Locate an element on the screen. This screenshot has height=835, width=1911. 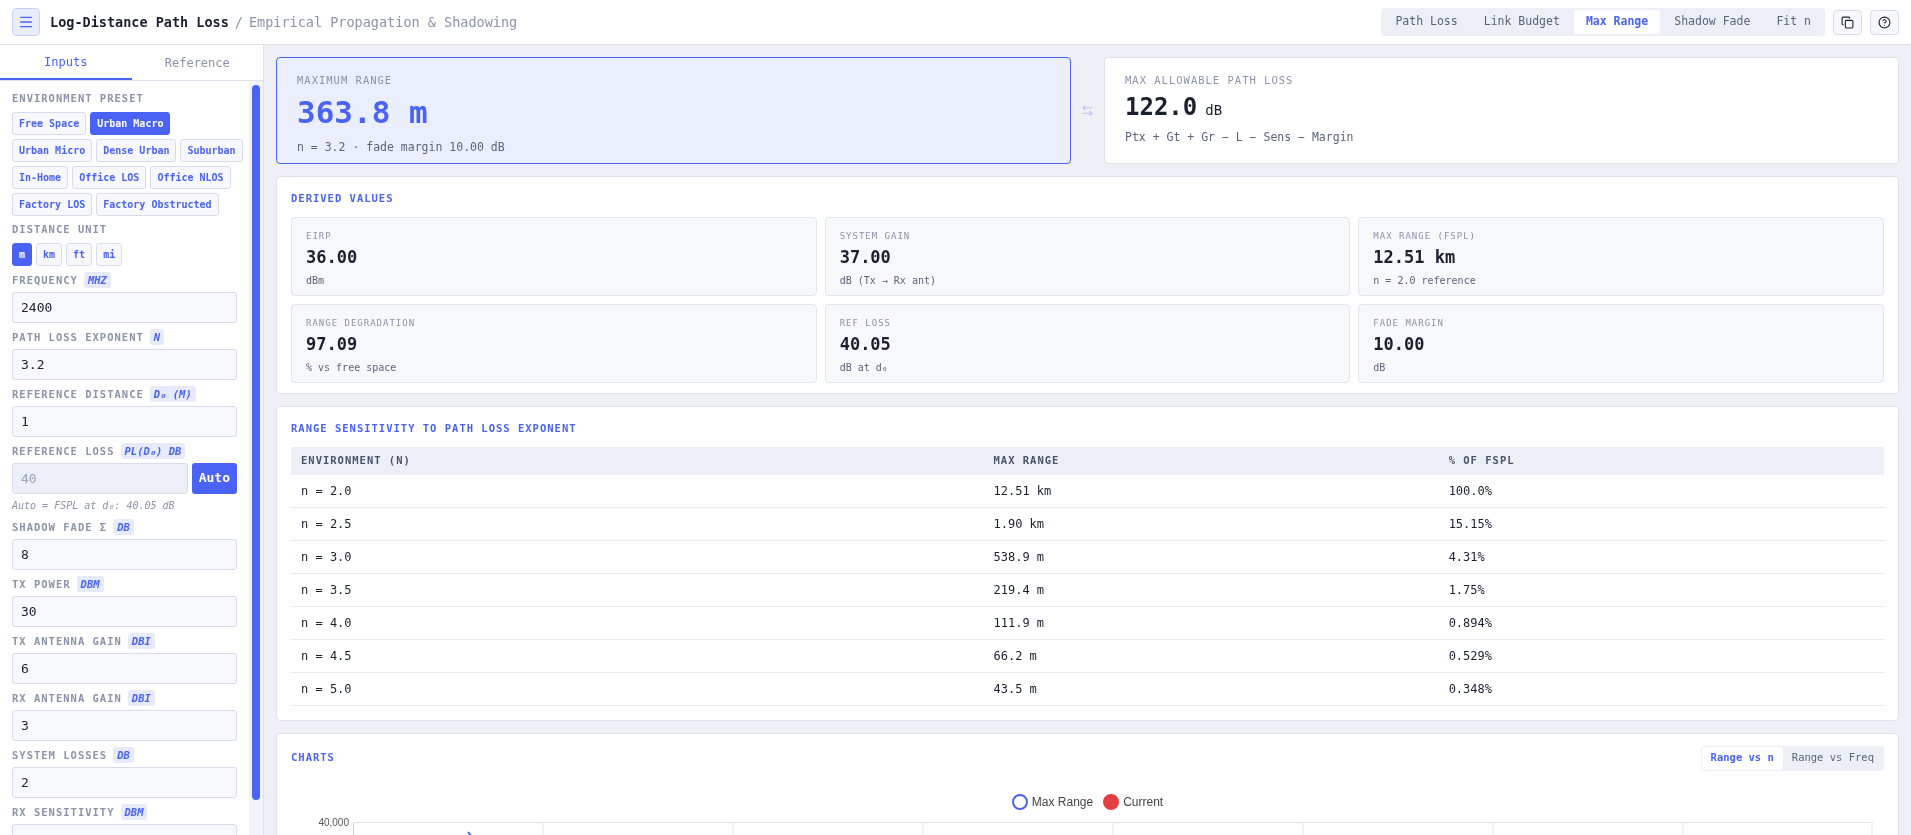
table-cell-text: 0.348% is located at coordinates (1470, 689).